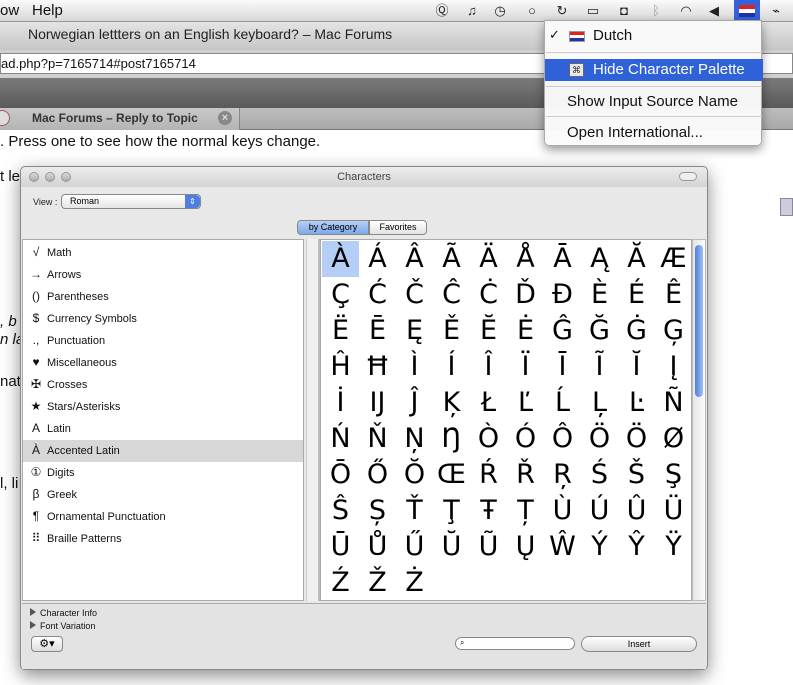 This screenshot has height=685, width=793. I want to click on bluetooth-icon: ᛒ, so click(656, 11).